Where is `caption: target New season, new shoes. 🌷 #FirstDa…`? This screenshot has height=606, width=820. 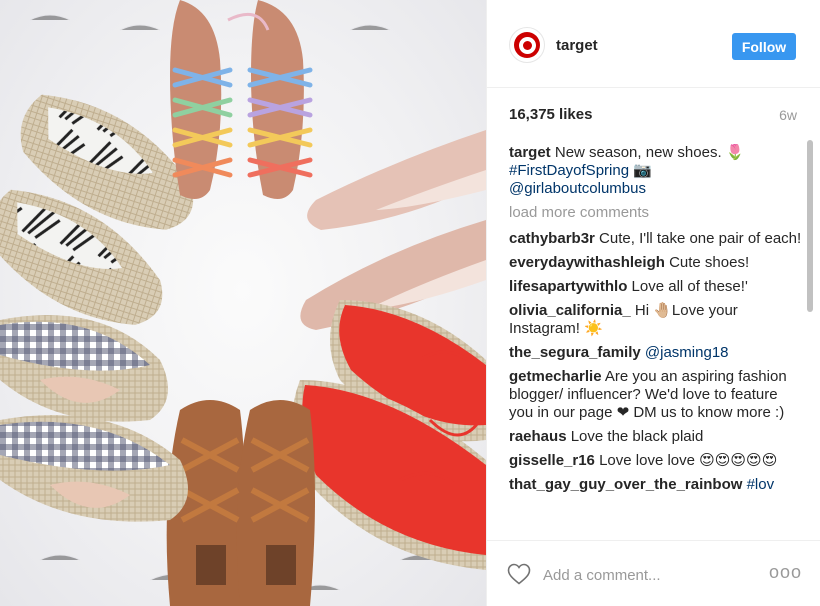 caption: target New season, new shoes. 🌷 #FirstDa… is located at coordinates (656, 171).